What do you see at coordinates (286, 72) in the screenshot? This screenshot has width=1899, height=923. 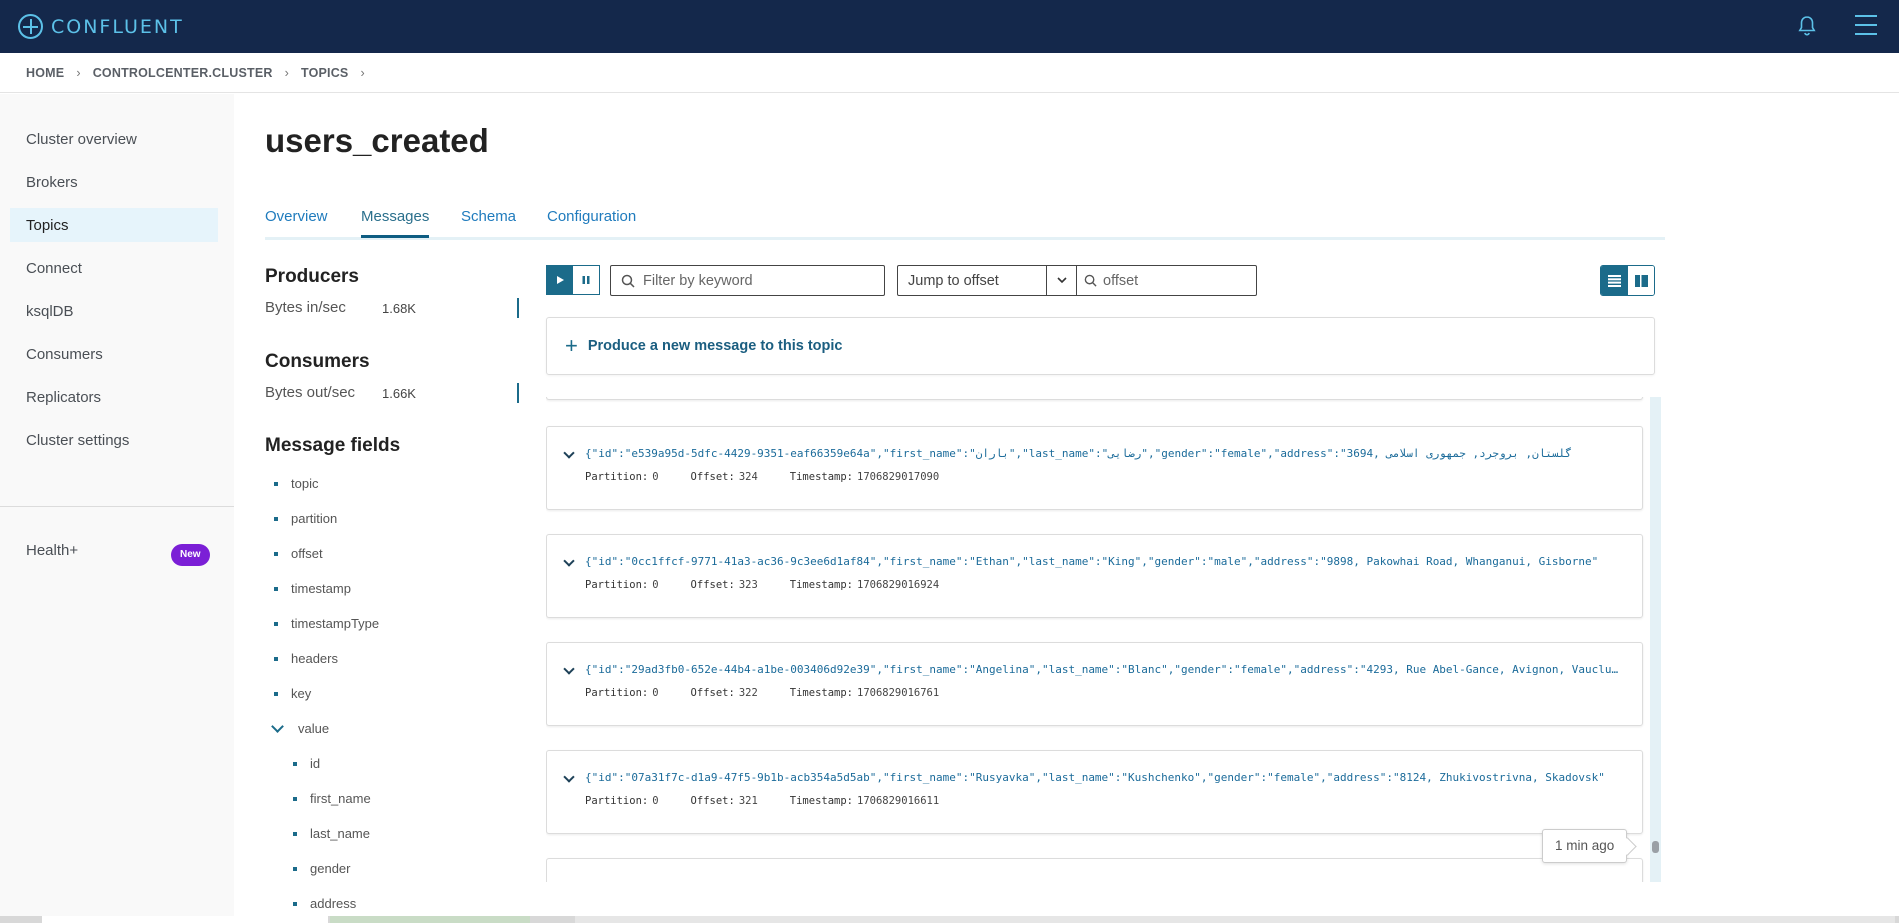 I see `chevron-right-icon: ›` at bounding box center [286, 72].